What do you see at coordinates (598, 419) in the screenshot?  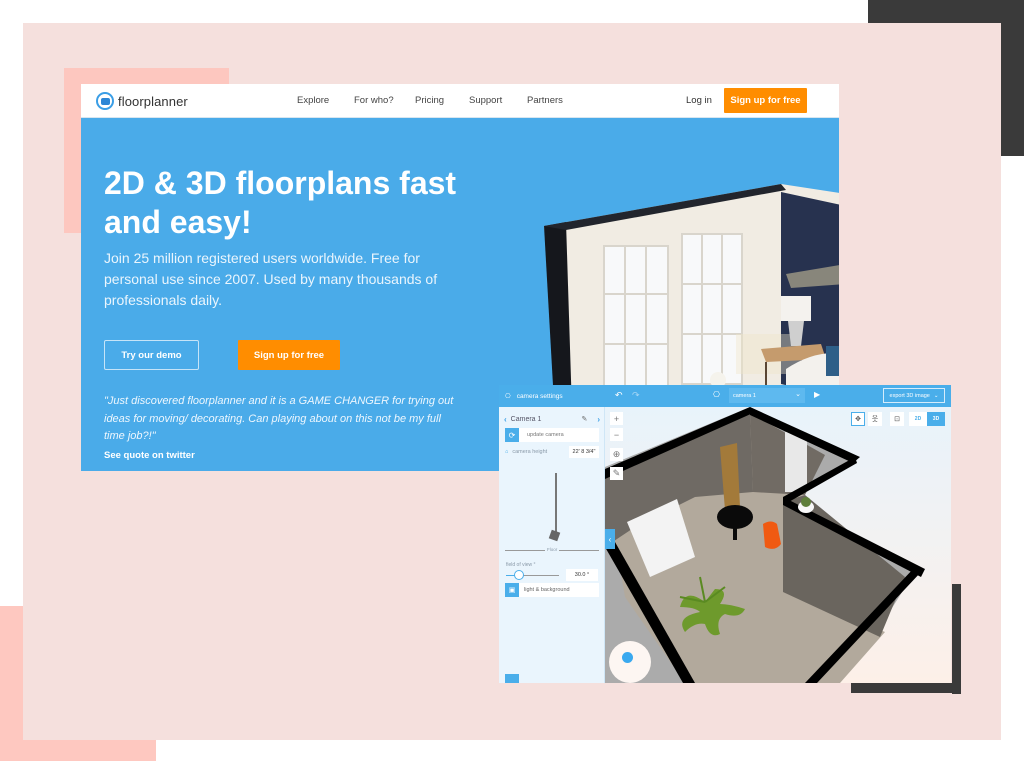 I see `next-camera-icon: ›` at bounding box center [598, 419].